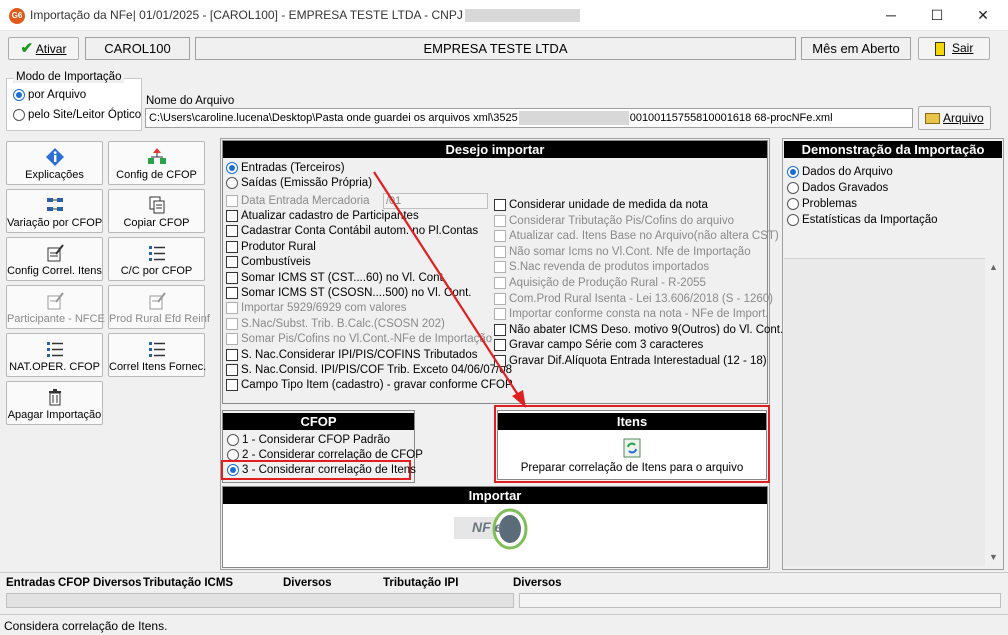  What do you see at coordinates (321, 470) in the screenshot?
I see `cfop-option-3: 3 - Considerar correlação de Itens` at bounding box center [321, 470].